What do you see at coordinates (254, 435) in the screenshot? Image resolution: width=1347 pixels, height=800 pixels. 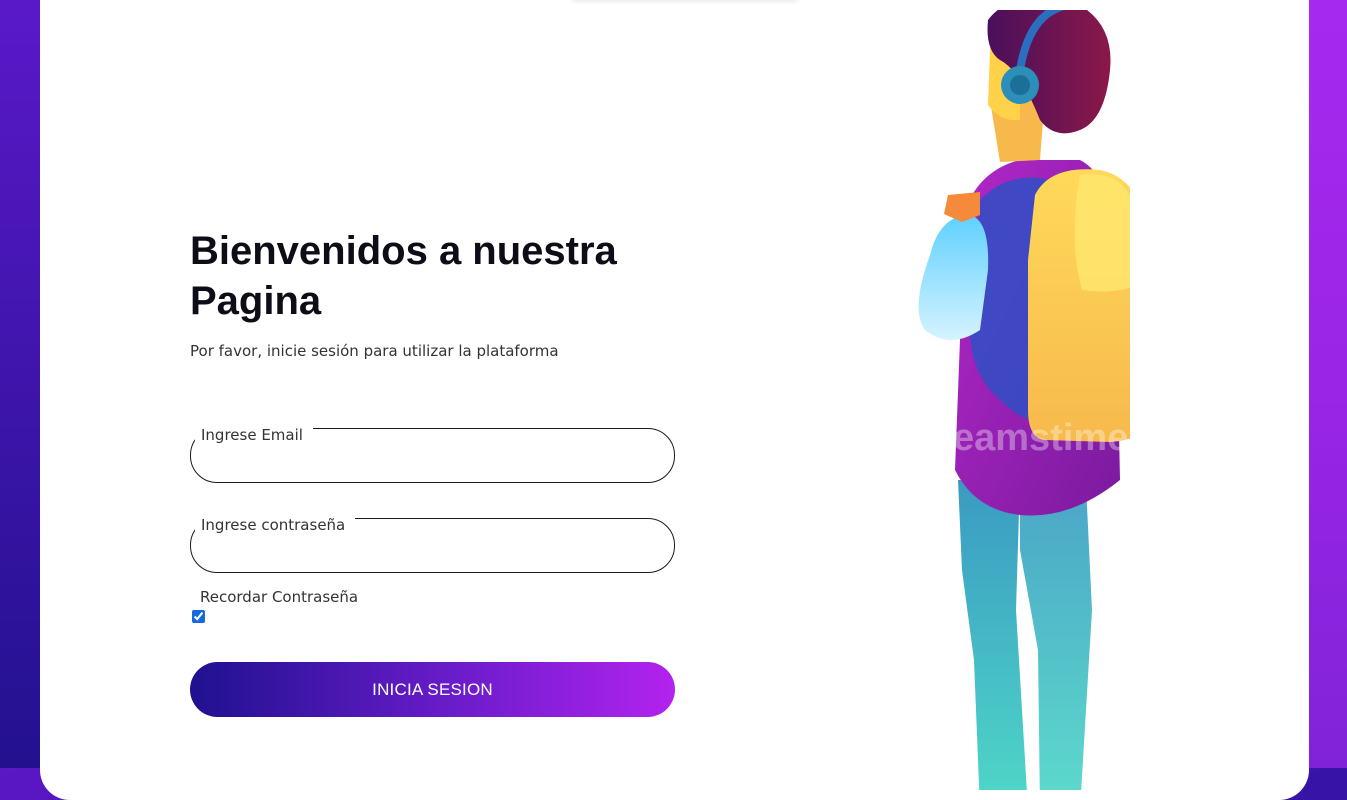 I see `email-label: Ingrese Email` at bounding box center [254, 435].